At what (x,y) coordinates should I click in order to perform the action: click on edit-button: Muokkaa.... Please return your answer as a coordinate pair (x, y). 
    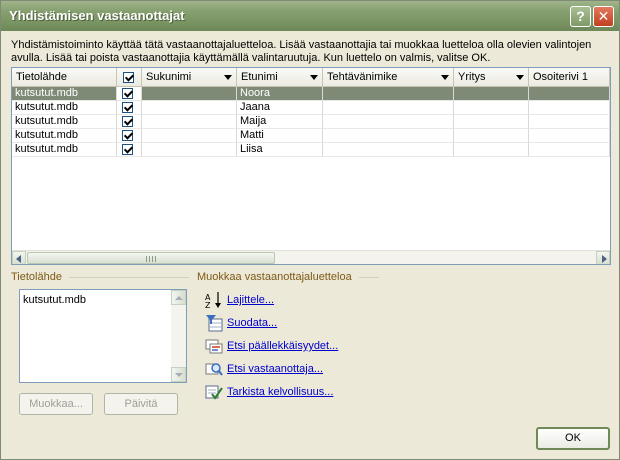
    Looking at the image, I should click on (56, 404).